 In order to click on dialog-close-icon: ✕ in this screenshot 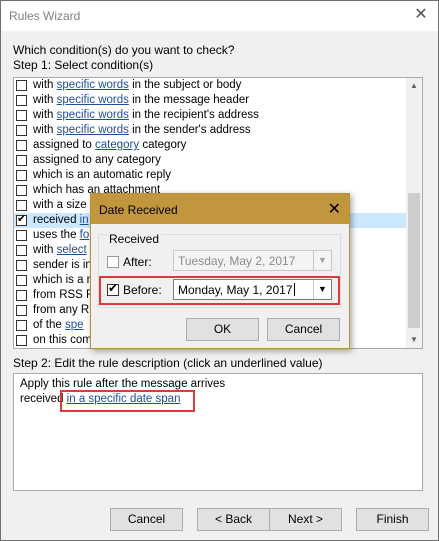, I will do `click(334, 209)`.